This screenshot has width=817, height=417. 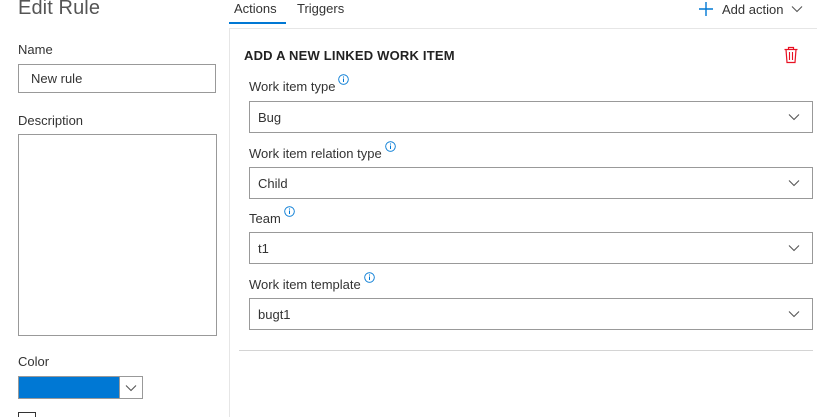 I want to click on header-divider, so click(x=523, y=28).